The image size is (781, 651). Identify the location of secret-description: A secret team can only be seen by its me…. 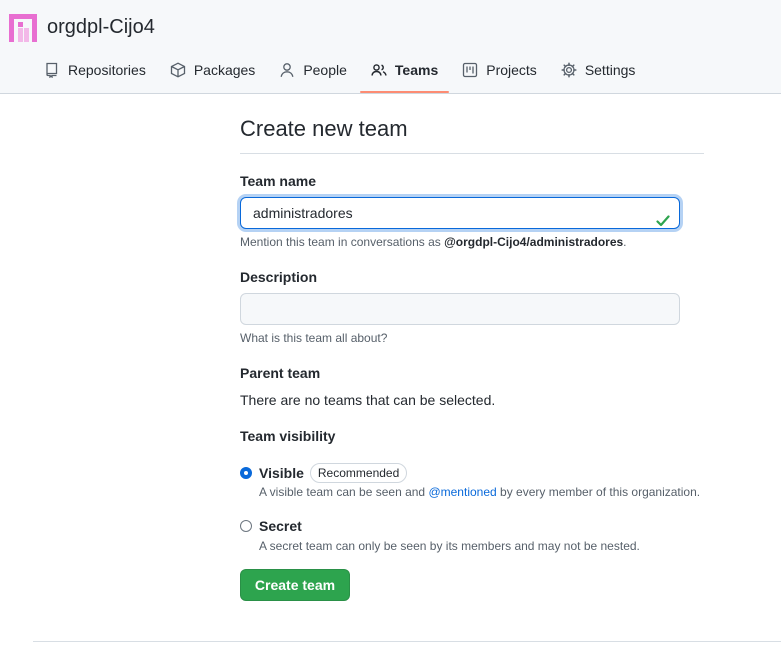
(449, 546).